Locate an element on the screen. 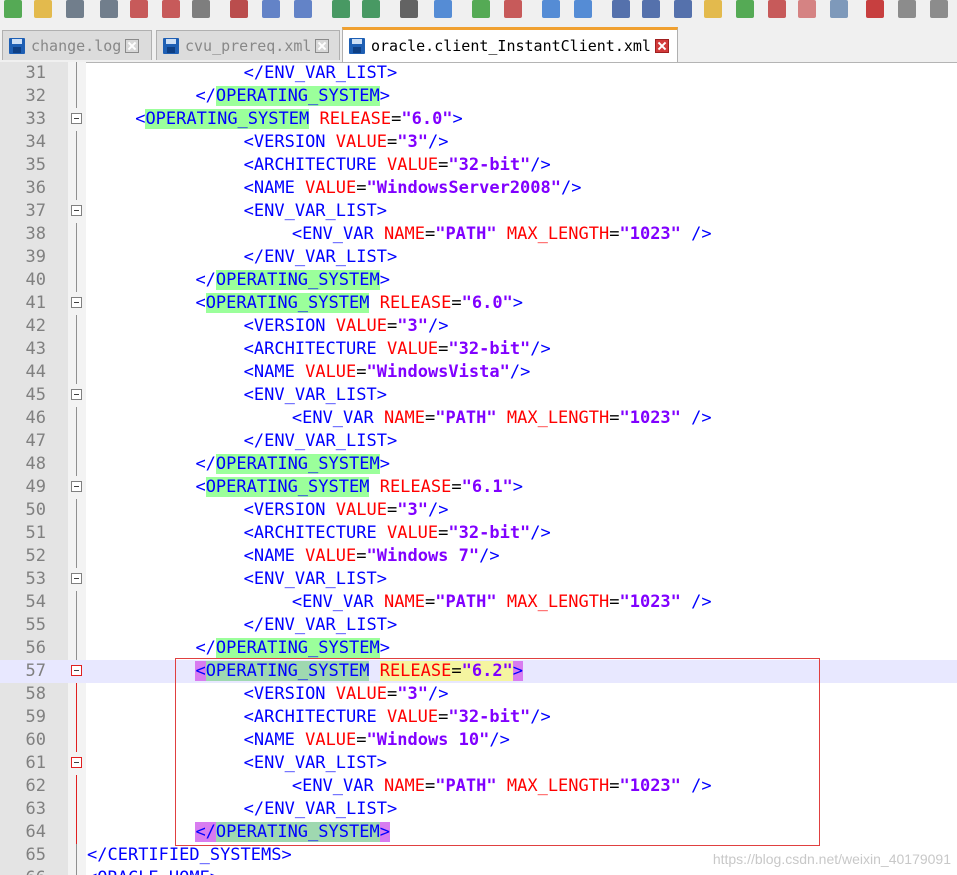 Image resolution: width=957 pixels, height=875 pixels. save-icon is located at coordinates (75, 9).